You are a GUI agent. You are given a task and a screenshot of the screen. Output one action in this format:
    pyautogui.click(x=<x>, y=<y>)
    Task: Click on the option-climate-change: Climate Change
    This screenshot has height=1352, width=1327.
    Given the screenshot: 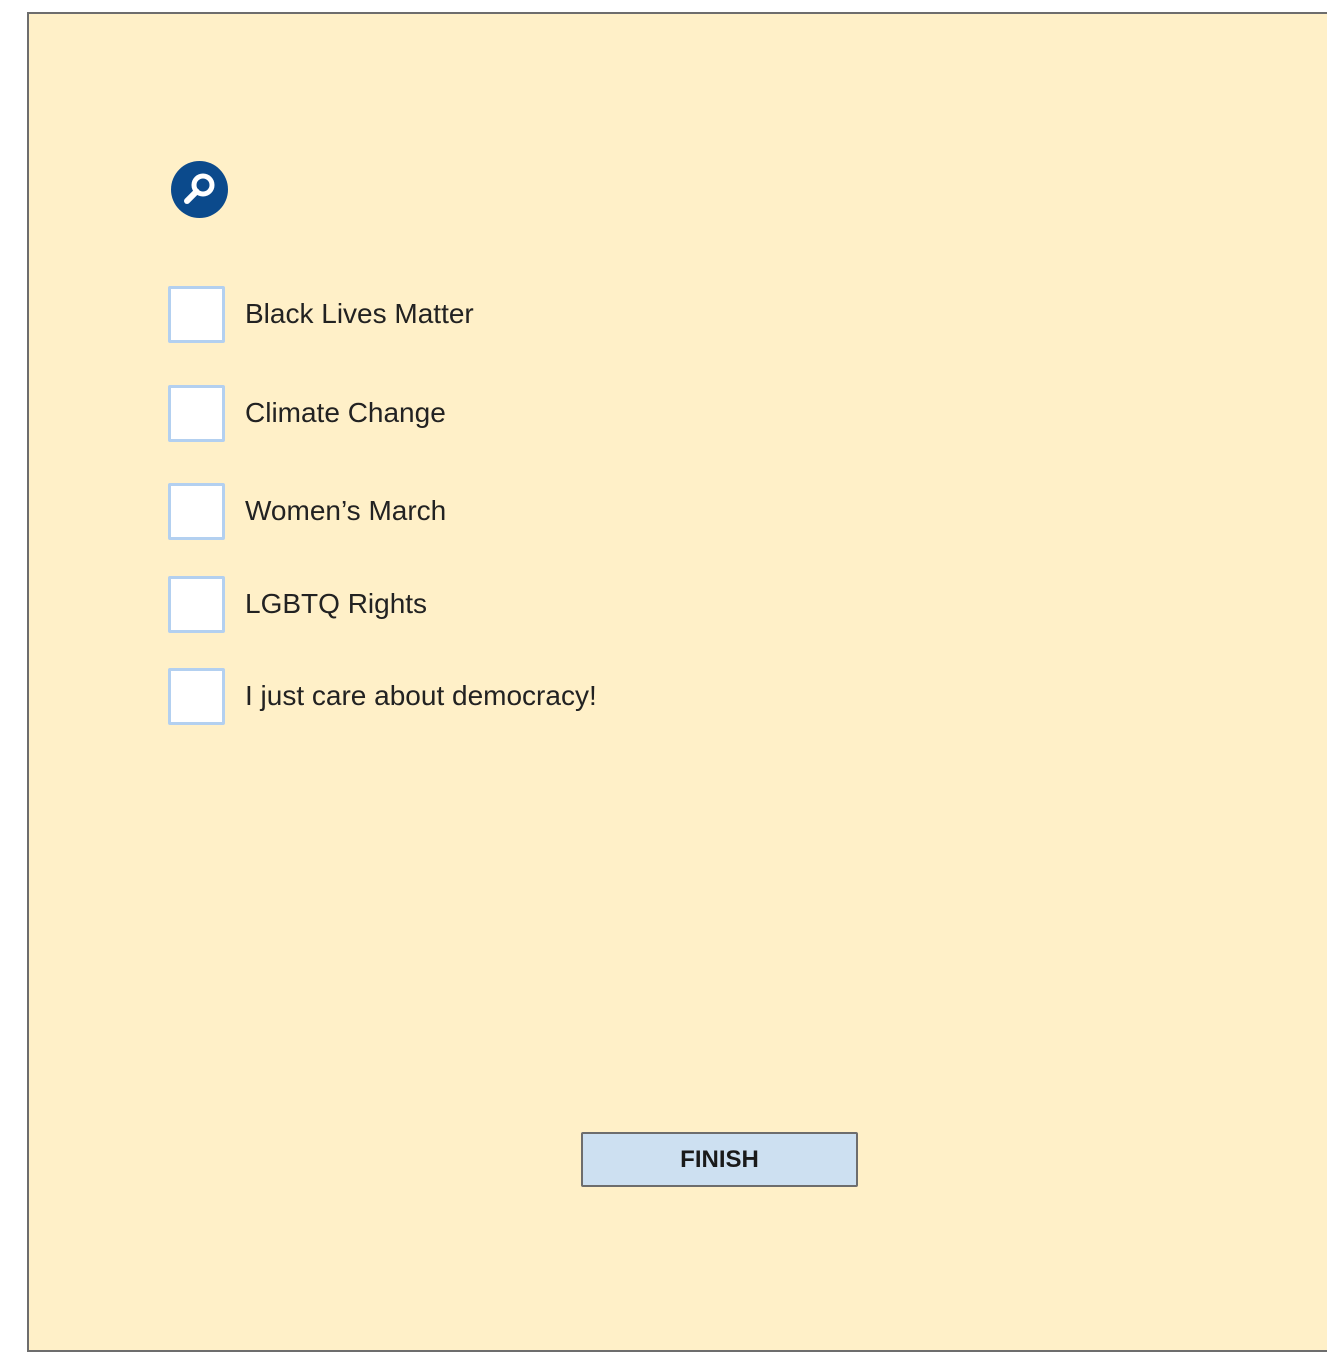 What is the action you would take?
    pyautogui.click(x=307, y=413)
    